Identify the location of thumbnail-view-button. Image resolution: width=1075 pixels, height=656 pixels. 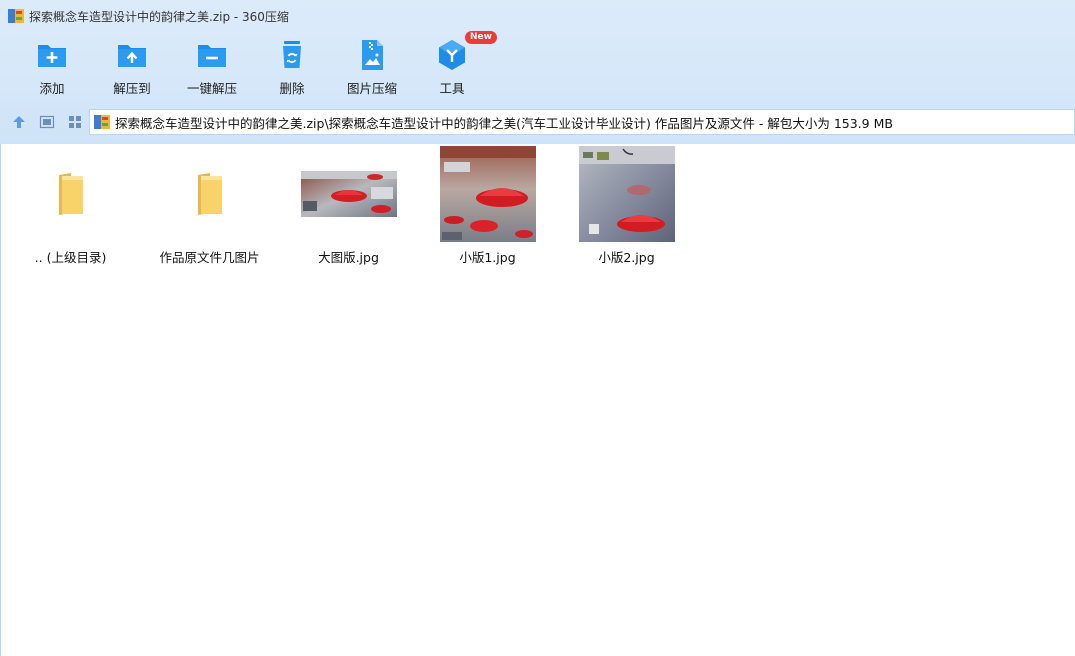
(47, 122).